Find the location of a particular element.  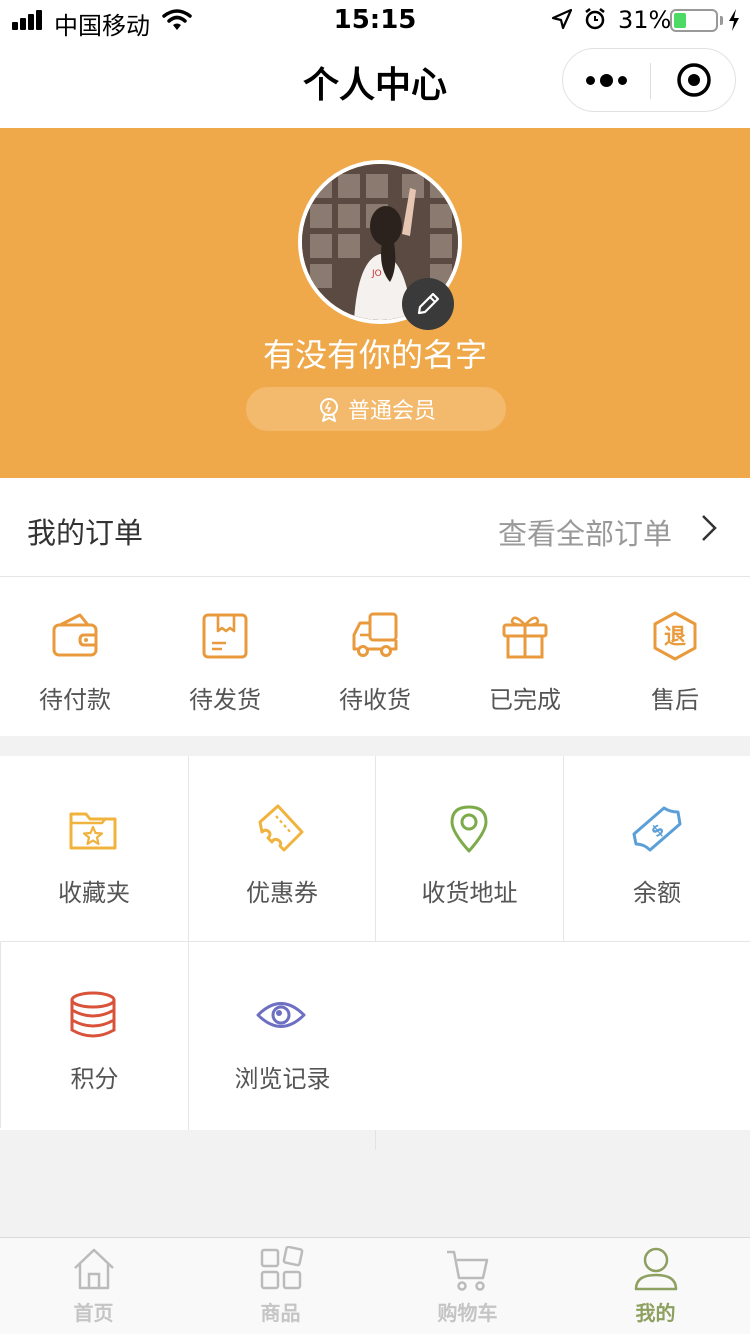

tab-label: 商品 is located at coordinates (280, 1313).